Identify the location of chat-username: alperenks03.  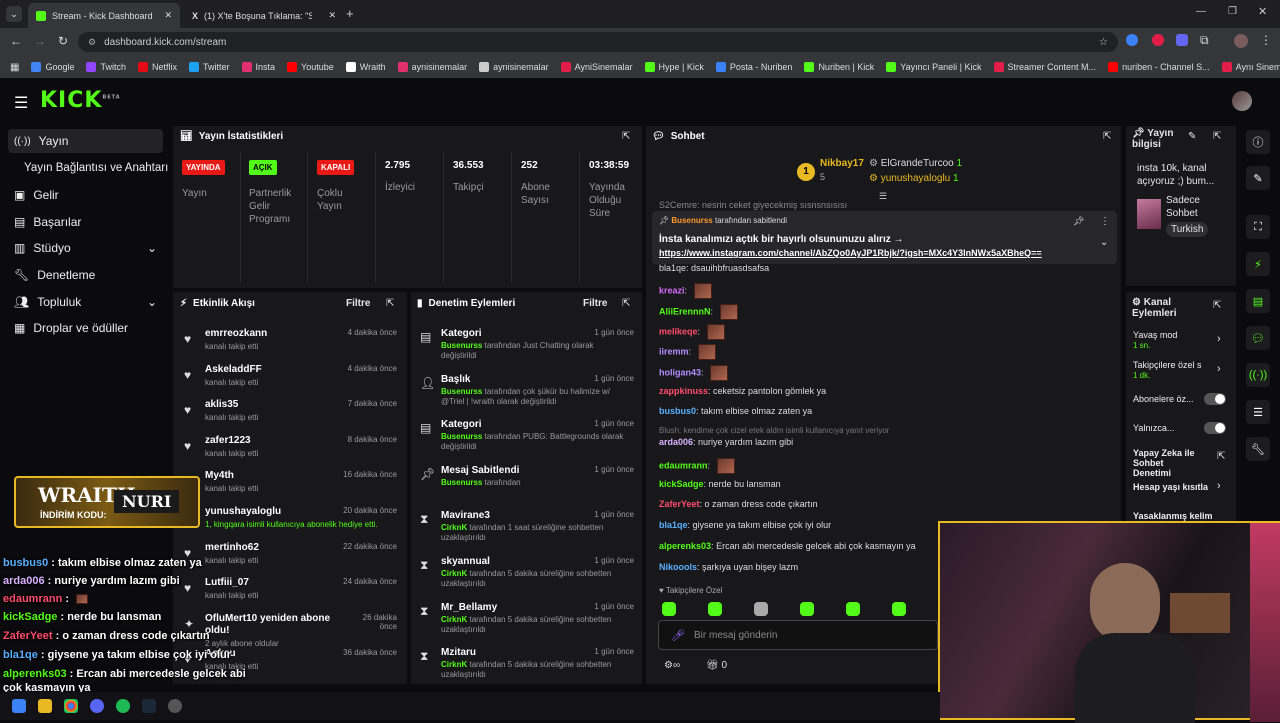
(685, 546).